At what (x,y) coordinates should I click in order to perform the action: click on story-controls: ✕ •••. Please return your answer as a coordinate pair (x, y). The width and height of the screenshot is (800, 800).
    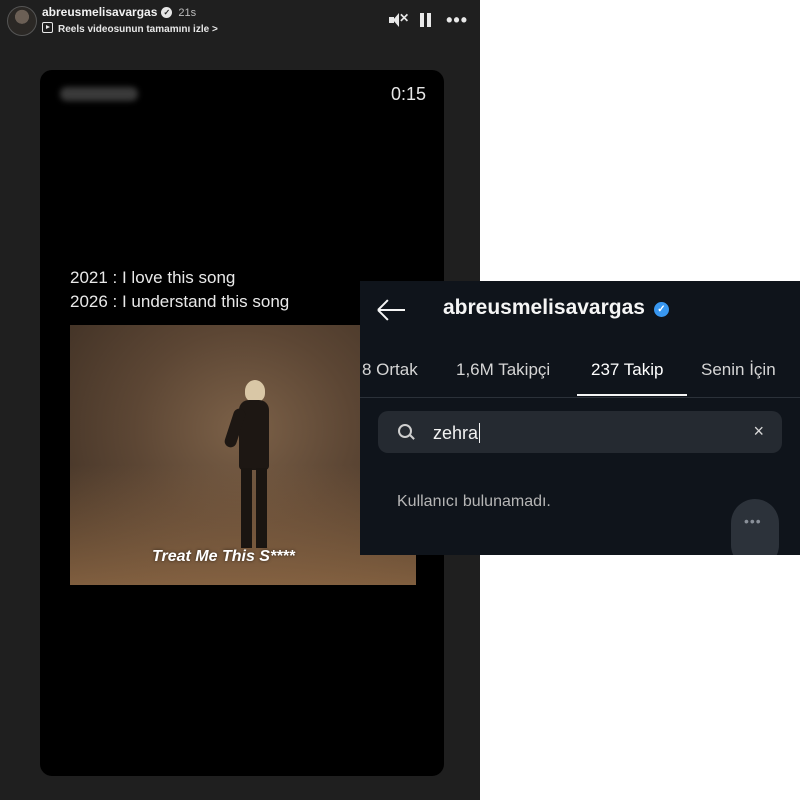
    Looking at the image, I should click on (428, 20).